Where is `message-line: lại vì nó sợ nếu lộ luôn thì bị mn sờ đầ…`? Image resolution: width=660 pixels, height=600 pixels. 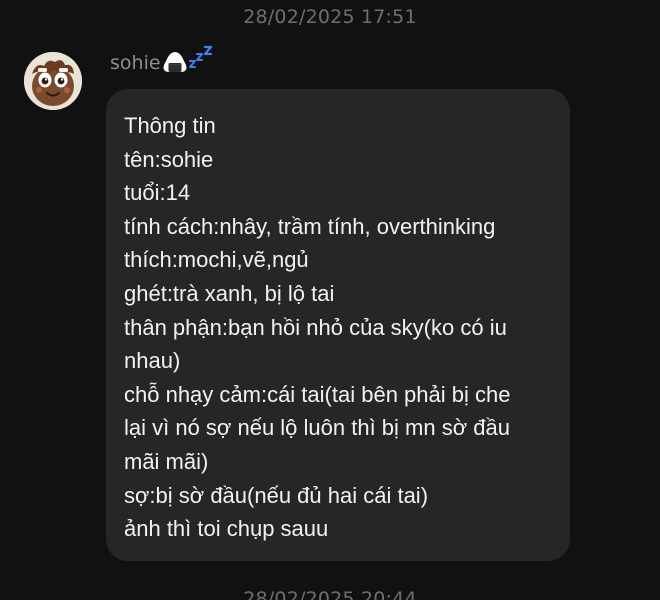 message-line: lại vì nó sợ nếu lộ luôn thì bị mn sờ đầ… is located at coordinates (317, 428).